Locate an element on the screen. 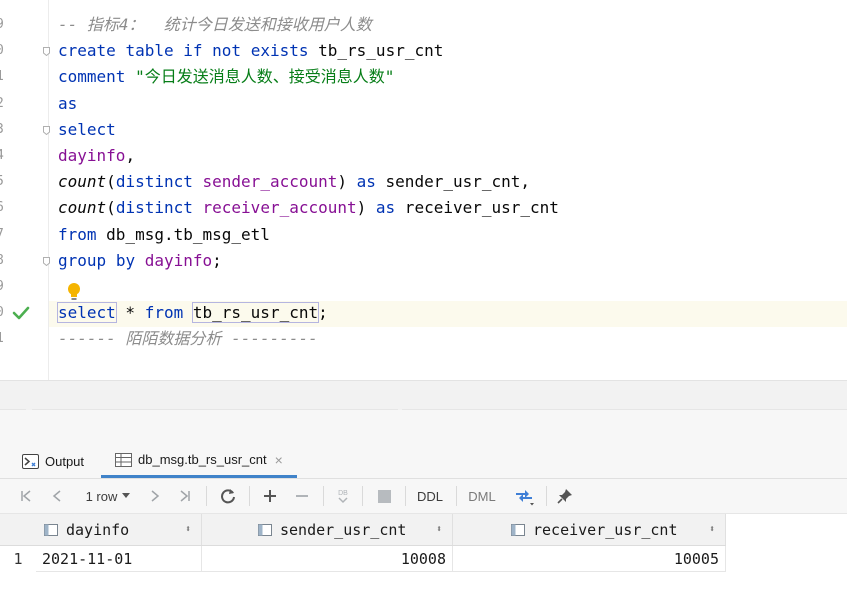  line-number: 3 is located at coordinates (3, 129).